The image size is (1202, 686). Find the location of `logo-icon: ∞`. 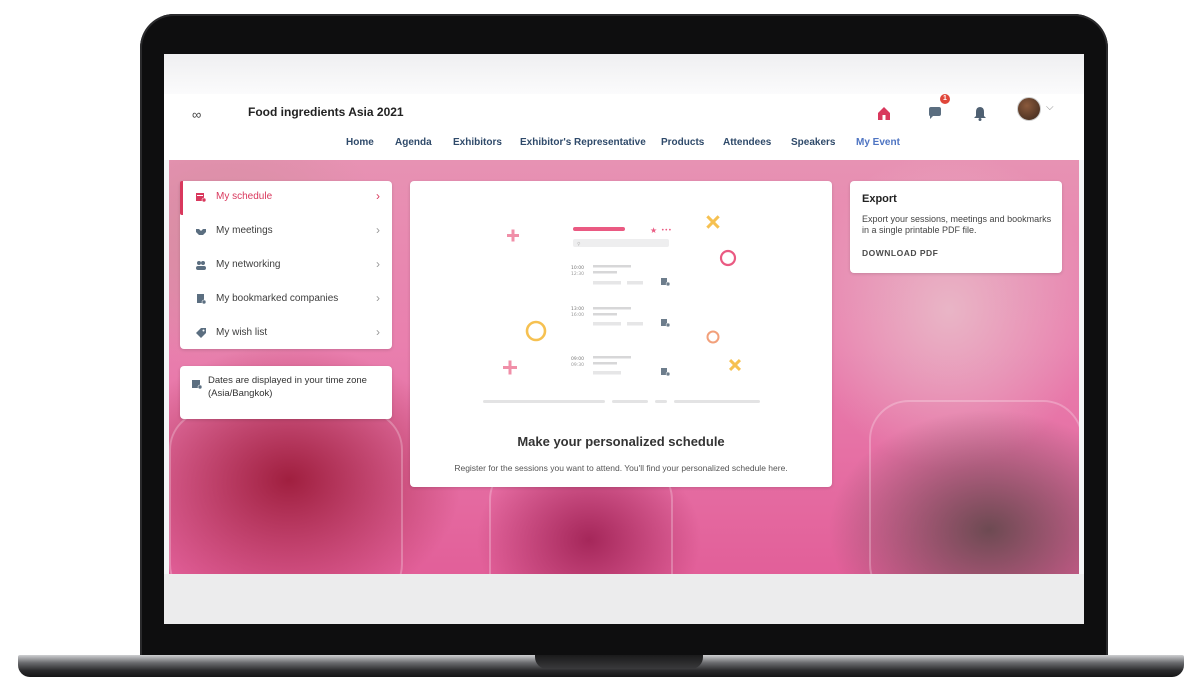

logo-icon: ∞ is located at coordinates (196, 114).